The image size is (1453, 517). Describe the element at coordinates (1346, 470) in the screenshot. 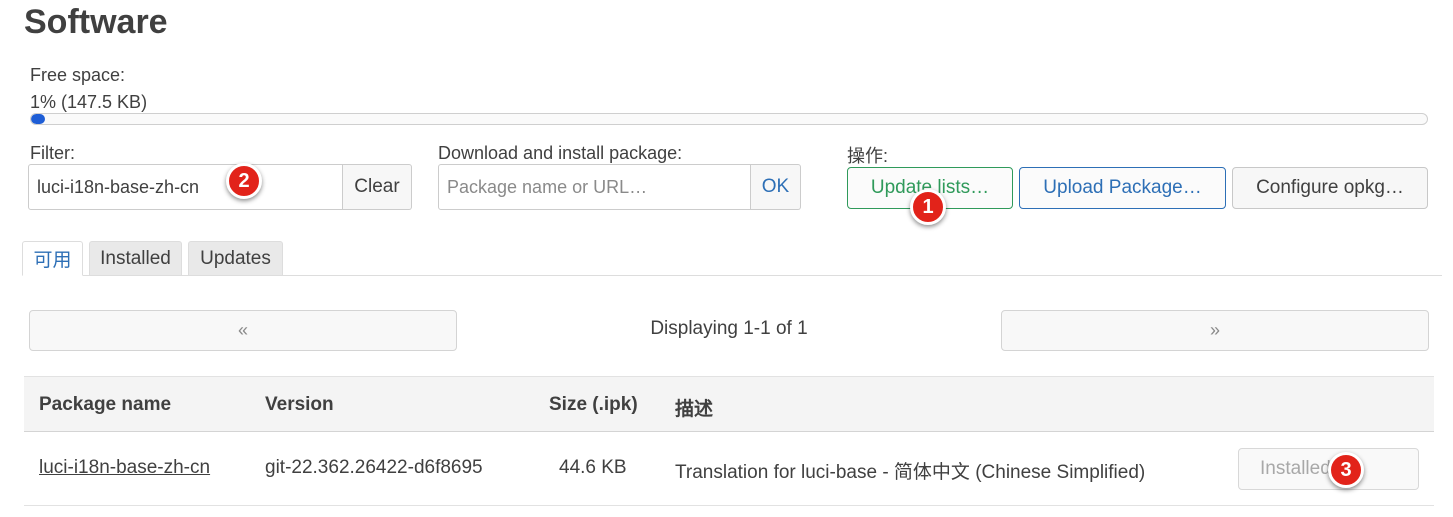

I see `annotation-badge-3: 3` at that location.